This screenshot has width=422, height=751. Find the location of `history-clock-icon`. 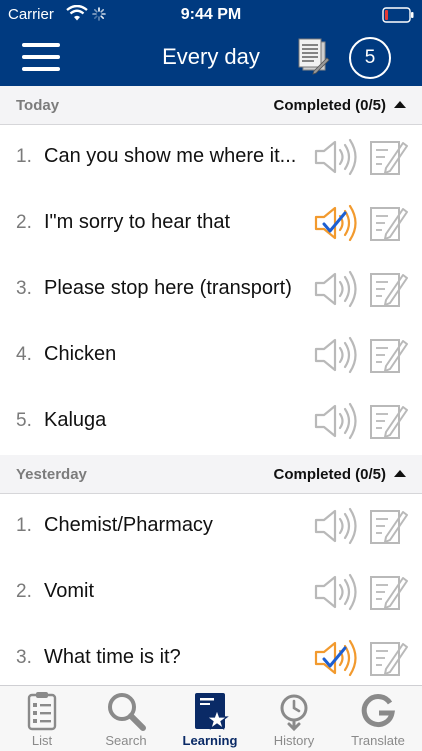

history-clock-icon is located at coordinates (294, 711).